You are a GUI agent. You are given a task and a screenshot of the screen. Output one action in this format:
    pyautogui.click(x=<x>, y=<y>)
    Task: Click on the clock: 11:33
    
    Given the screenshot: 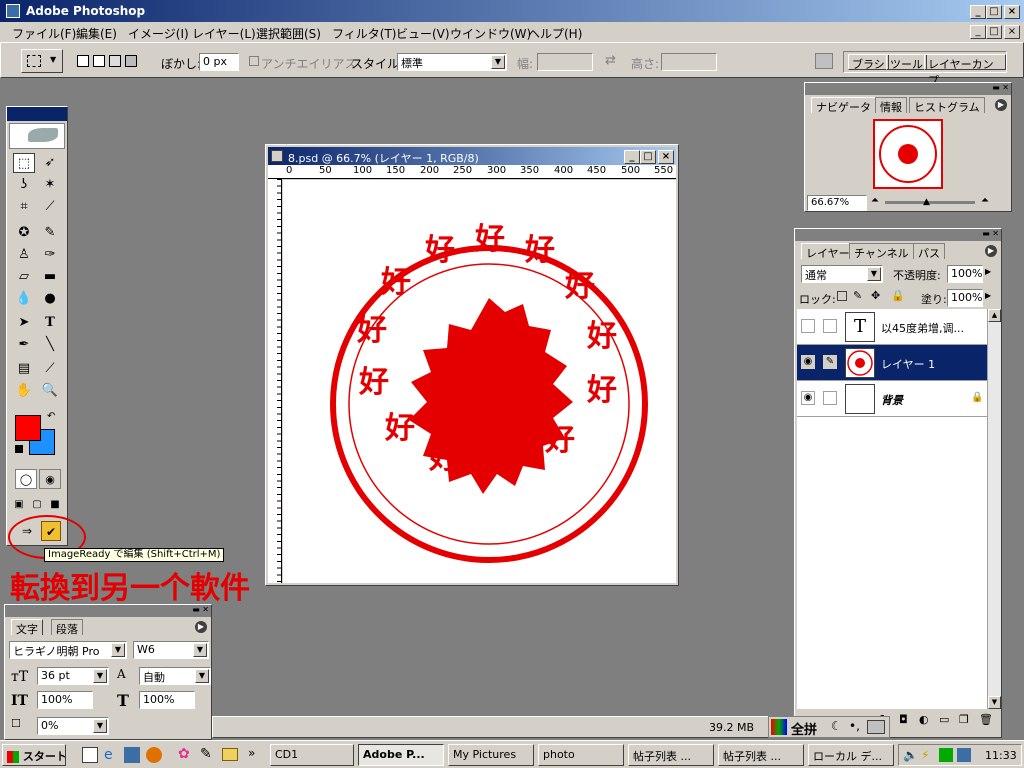 What is the action you would take?
    pyautogui.click(x=1001, y=755)
    